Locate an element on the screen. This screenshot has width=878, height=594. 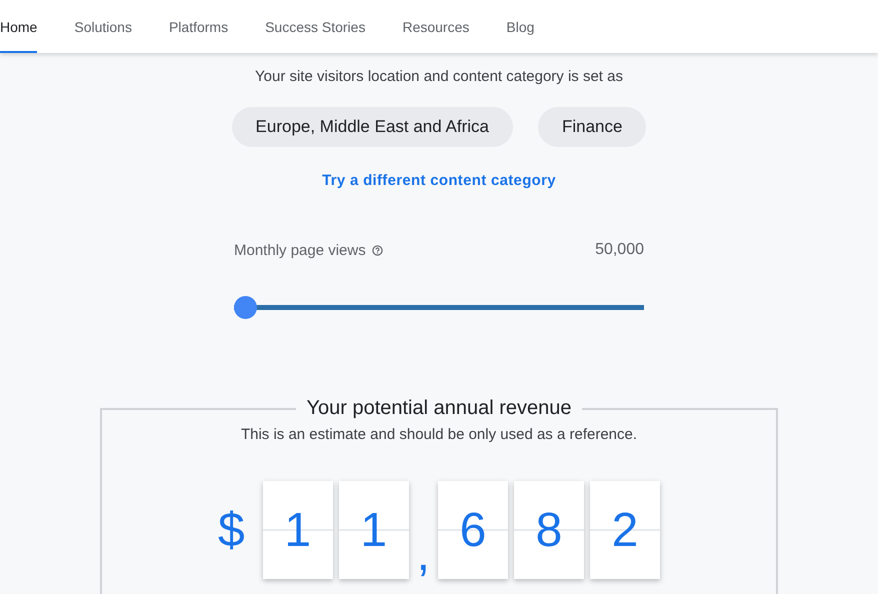
nav-tab: Platforms is located at coordinates (198, 26).